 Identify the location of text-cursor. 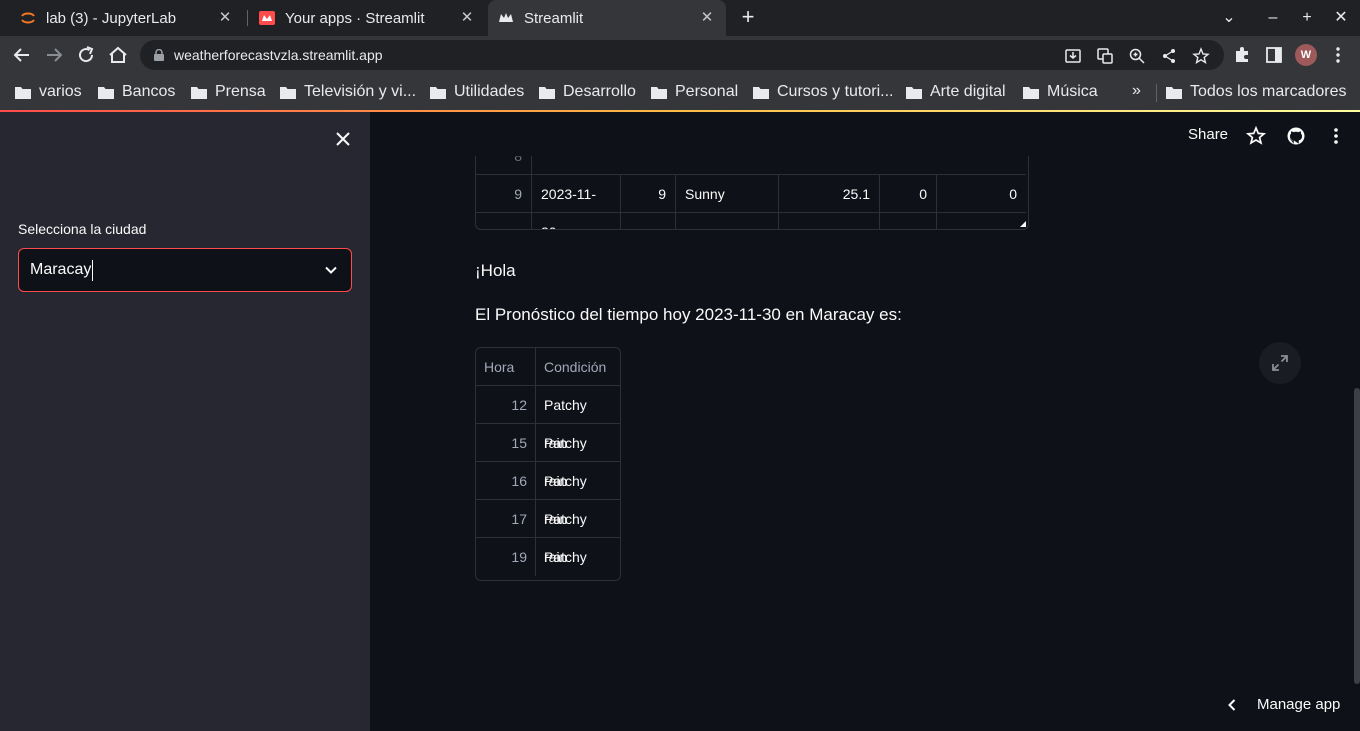
(92, 270).